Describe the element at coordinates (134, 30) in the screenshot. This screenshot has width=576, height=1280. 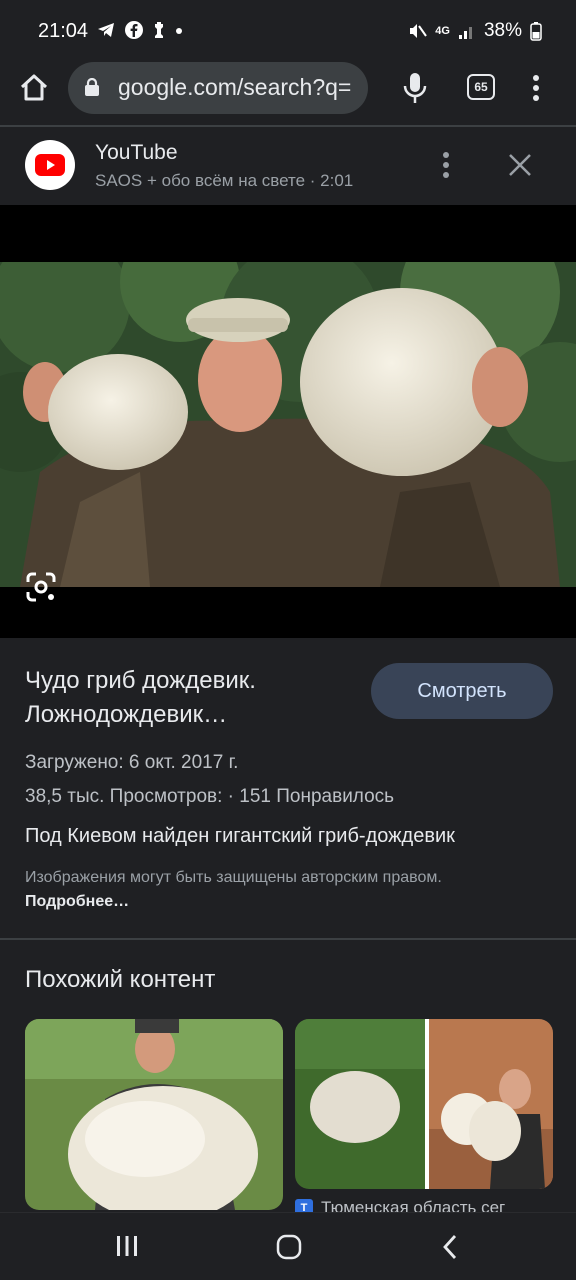
I see `facebook-icon` at that location.